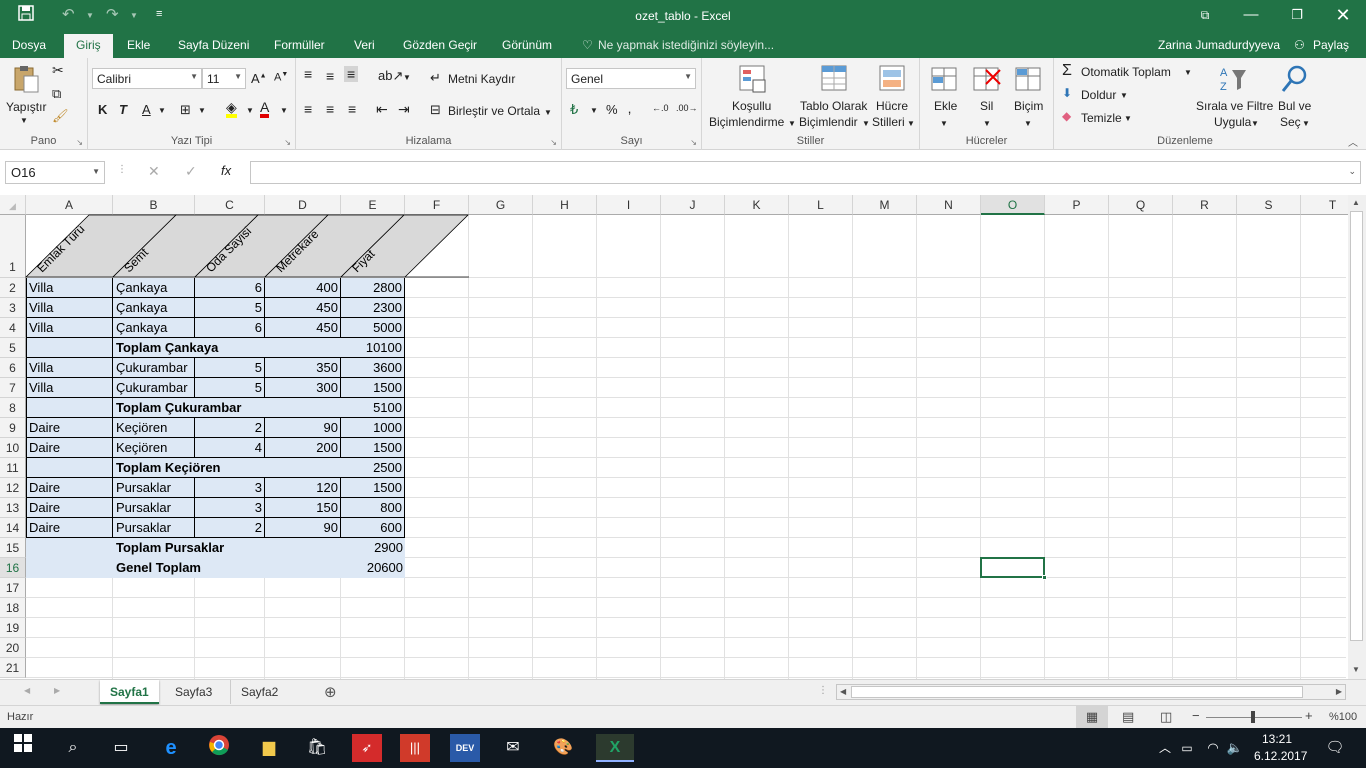 Image resolution: width=1366 pixels, height=768 pixels. What do you see at coordinates (1092, 717) in the screenshot?
I see `normal-view-icon: ▦` at bounding box center [1092, 717].